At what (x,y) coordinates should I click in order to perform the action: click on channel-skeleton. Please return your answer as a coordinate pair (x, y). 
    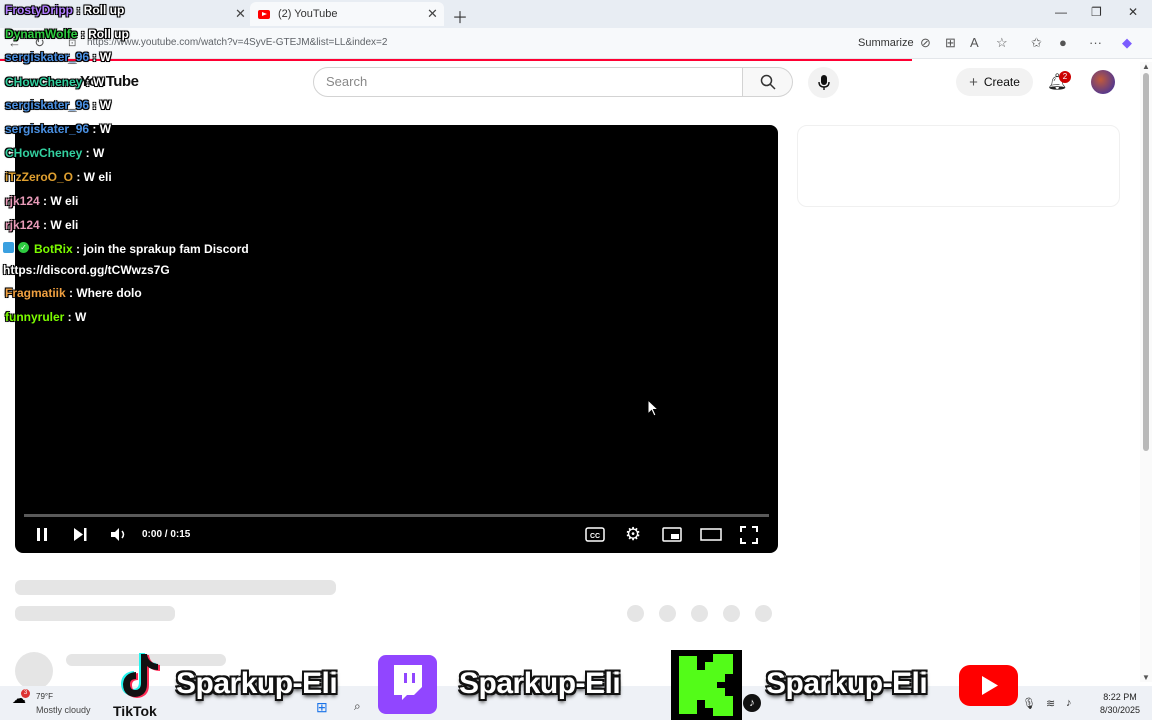
    Looking at the image, I should click on (95, 613).